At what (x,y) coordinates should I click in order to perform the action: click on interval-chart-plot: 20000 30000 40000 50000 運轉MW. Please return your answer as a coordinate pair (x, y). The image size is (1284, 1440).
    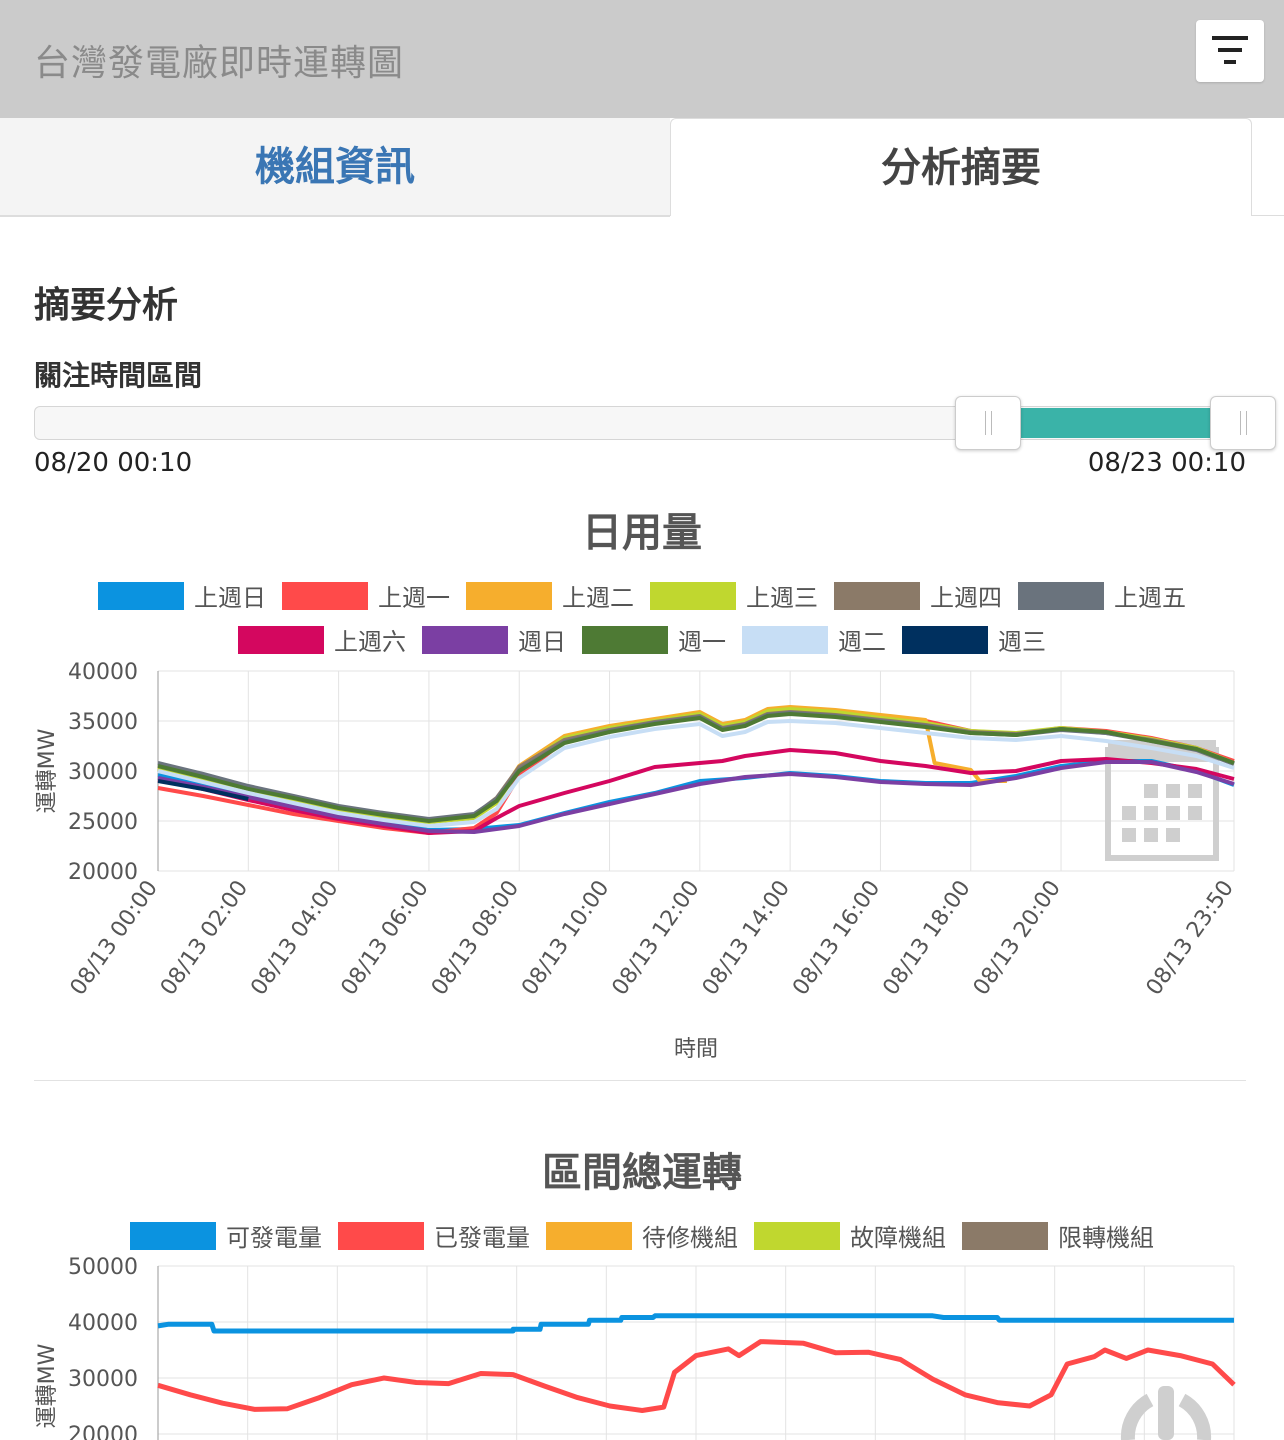
    Looking at the image, I should click on (635, 1347).